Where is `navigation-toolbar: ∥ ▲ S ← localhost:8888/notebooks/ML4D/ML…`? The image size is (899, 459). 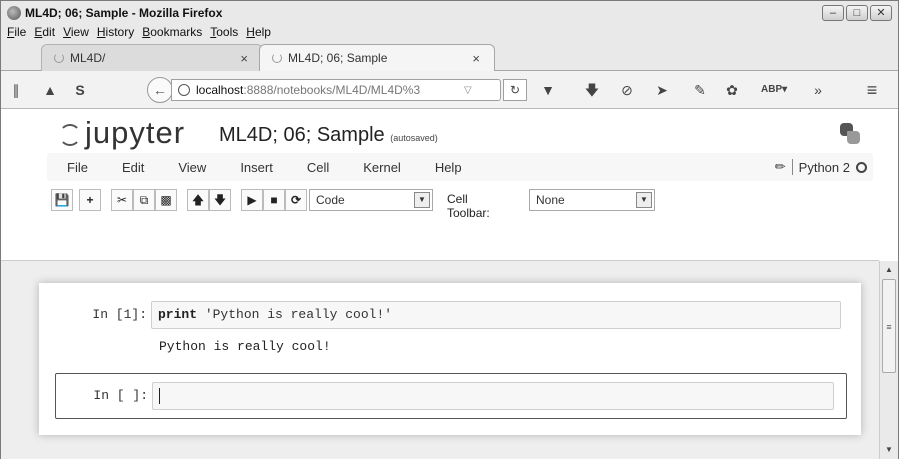
navigation-toolbar: ∥ ▲ S ← localhost:8888/notebooks/ML4D/ML… is located at coordinates (449, 90).